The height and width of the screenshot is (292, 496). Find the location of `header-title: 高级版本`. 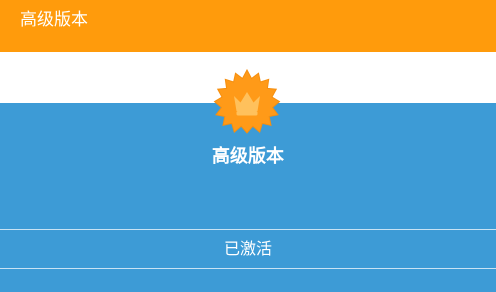

header-title: 高级版本 is located at coordinates (54, 20).